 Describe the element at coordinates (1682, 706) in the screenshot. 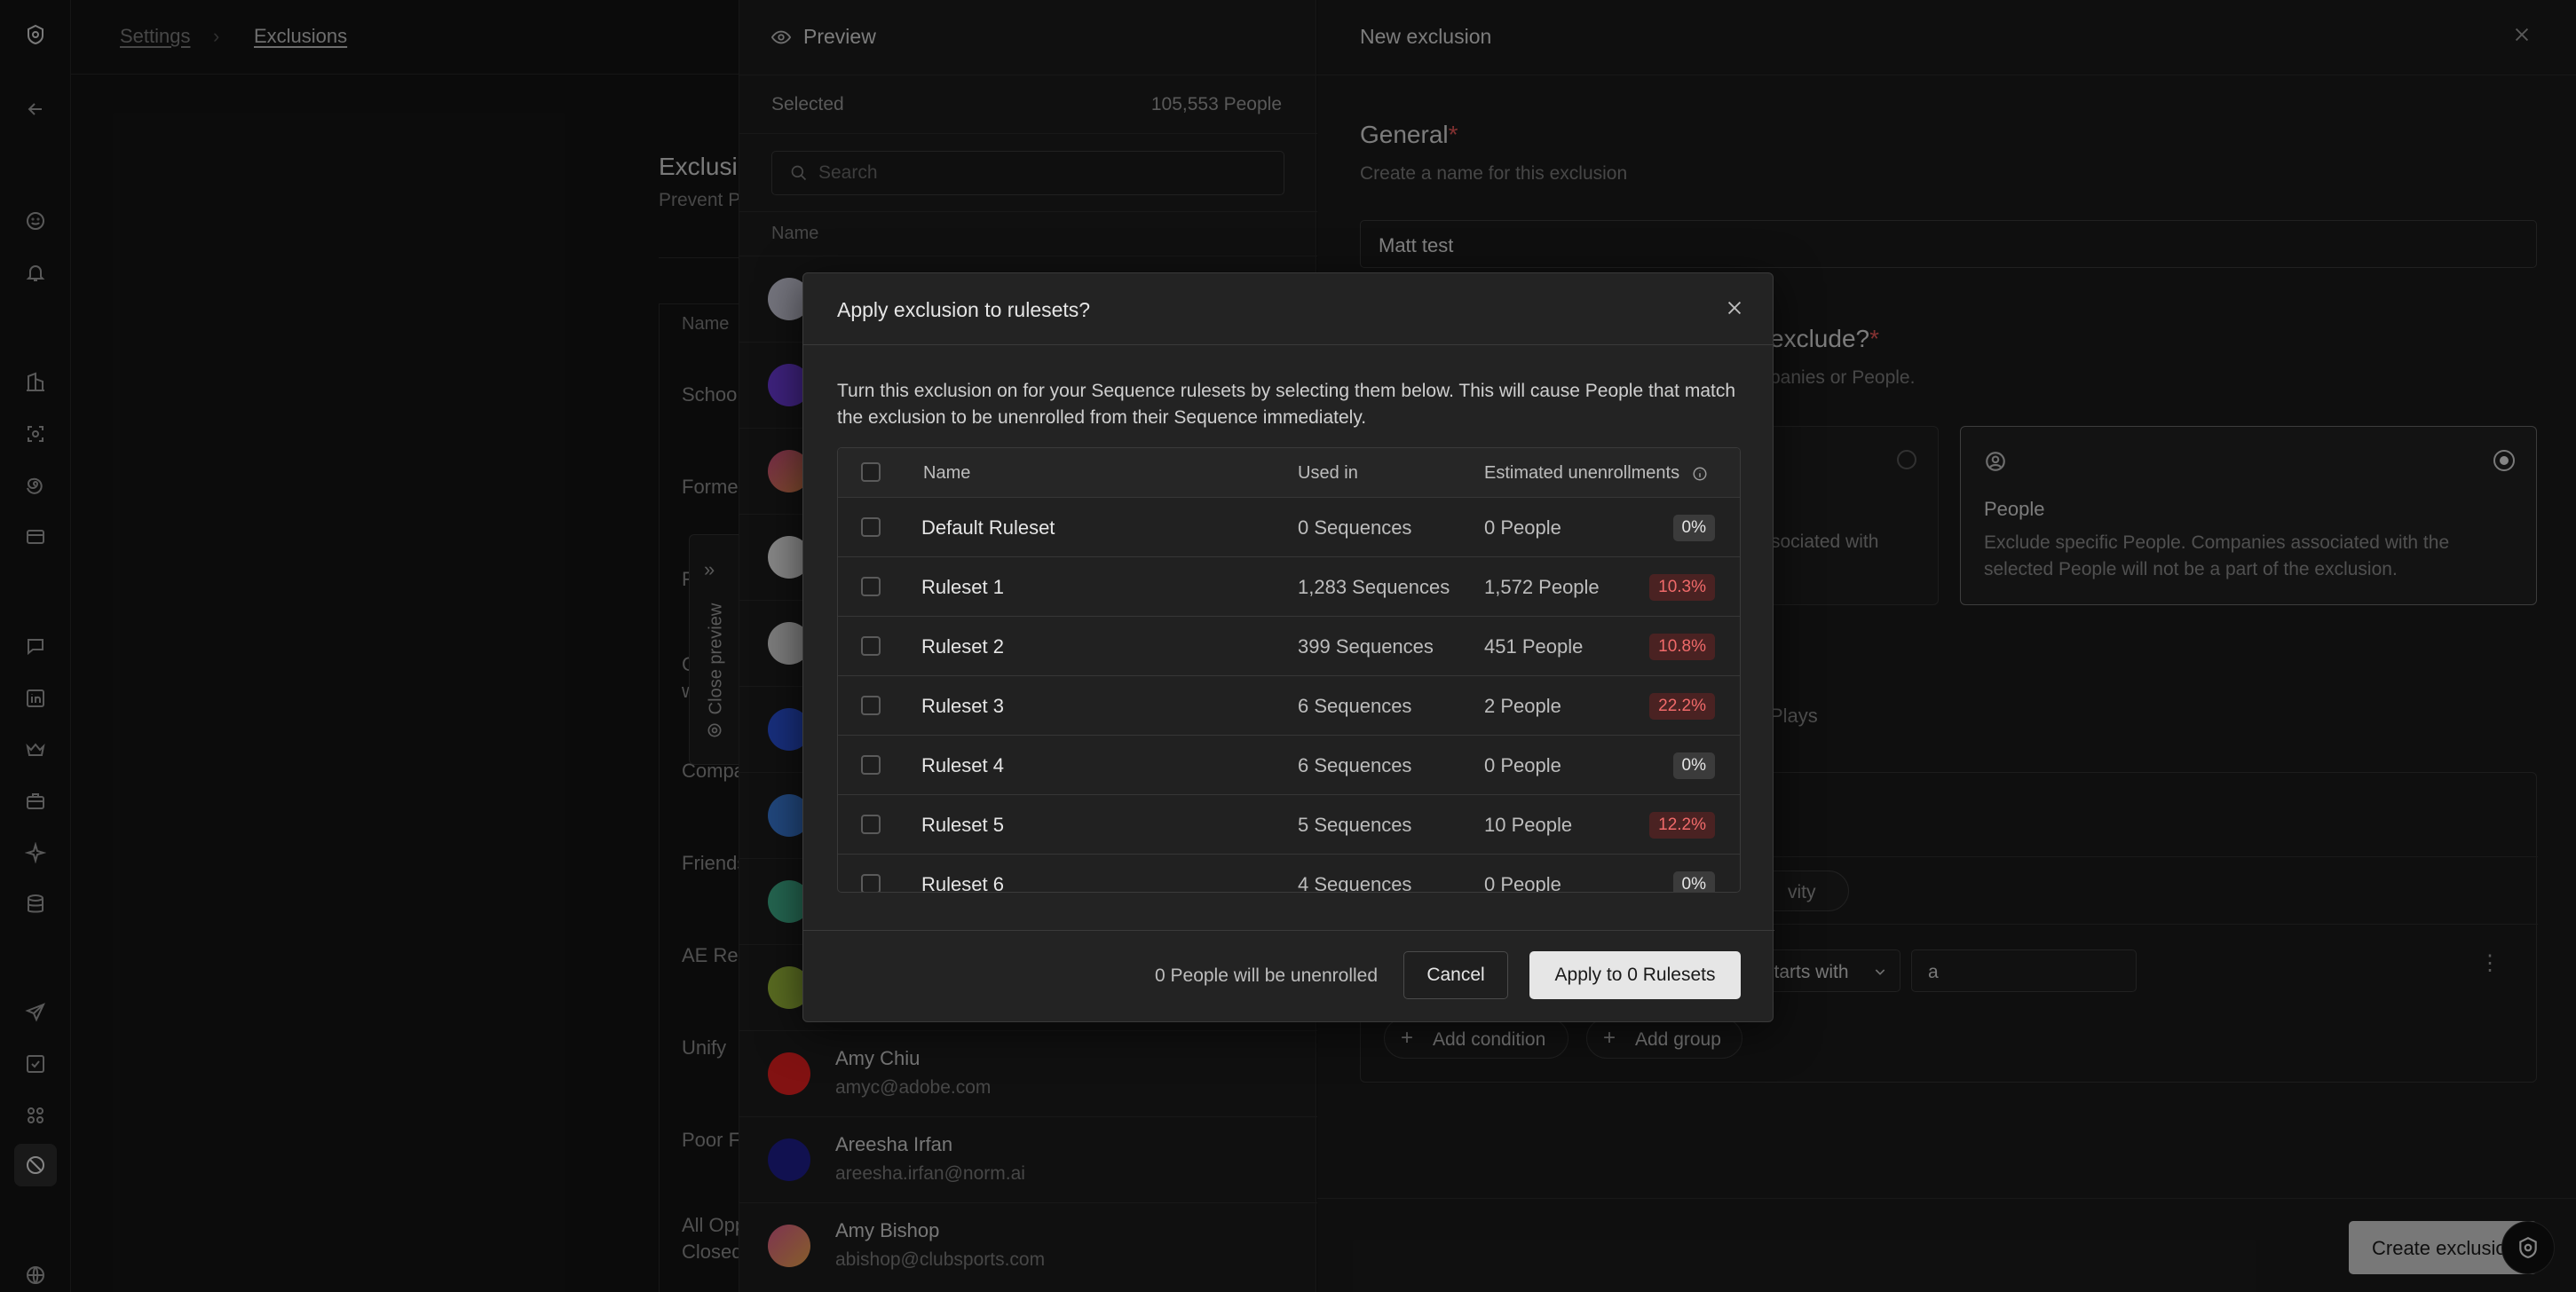

I see `unenroll-percent-badge: 22.2%` at that location.